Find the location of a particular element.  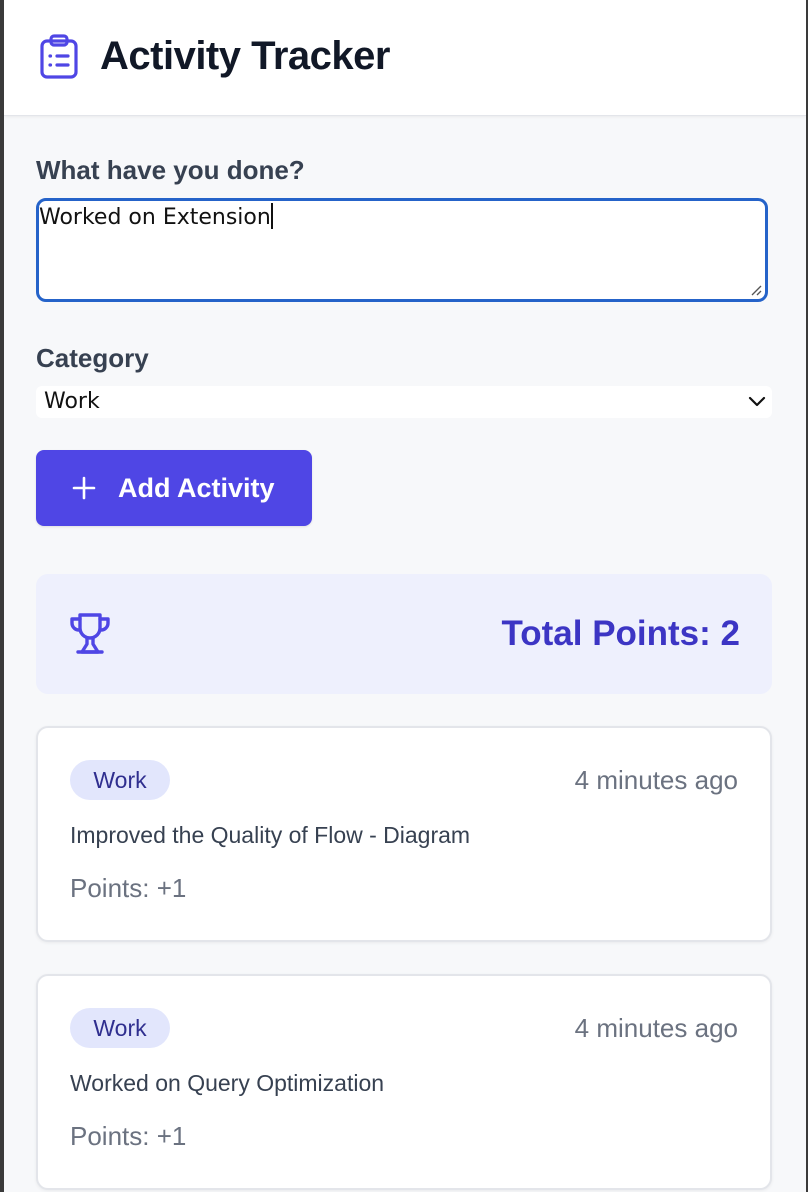

activity-description: Worked on Query Optimization is located at coordinates (227, 1083).